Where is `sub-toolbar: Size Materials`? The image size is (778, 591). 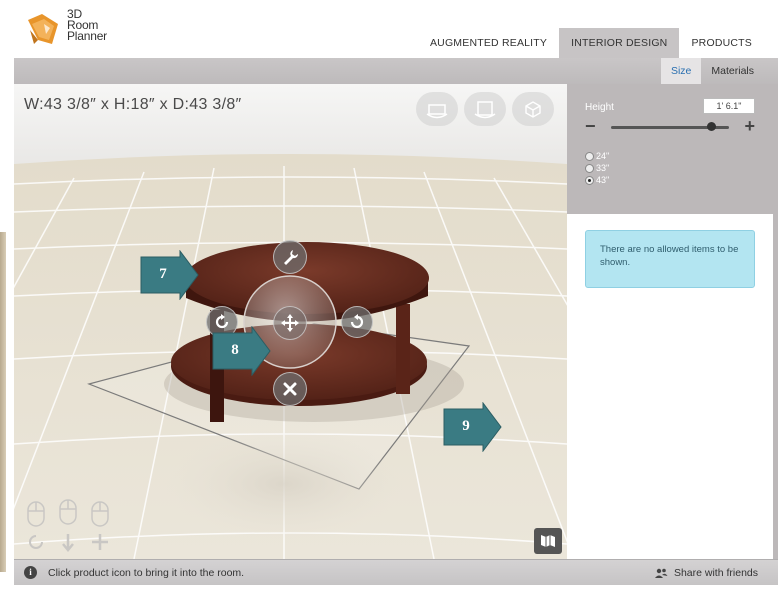
sub-toolbar: Size Materials is located at coordinates (396, 71).